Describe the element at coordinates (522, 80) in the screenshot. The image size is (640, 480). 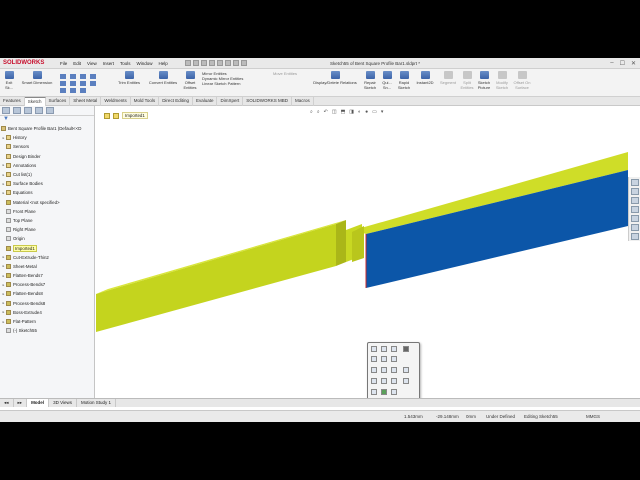
I see `offset-on-surface-button: Offset On Surface` at that location.